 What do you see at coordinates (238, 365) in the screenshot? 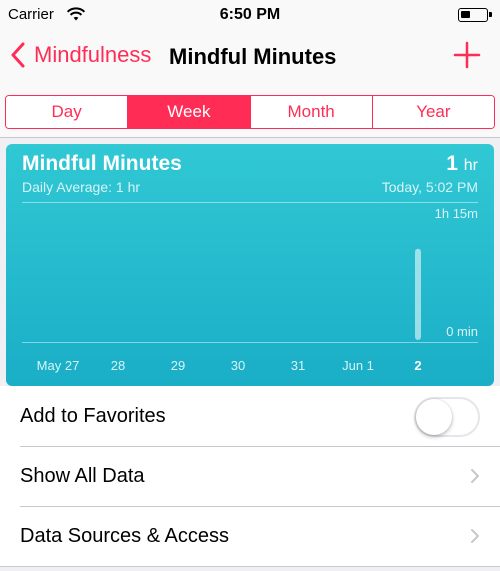
I see `x-tick-label: 30` at bounding box center [238, 365].